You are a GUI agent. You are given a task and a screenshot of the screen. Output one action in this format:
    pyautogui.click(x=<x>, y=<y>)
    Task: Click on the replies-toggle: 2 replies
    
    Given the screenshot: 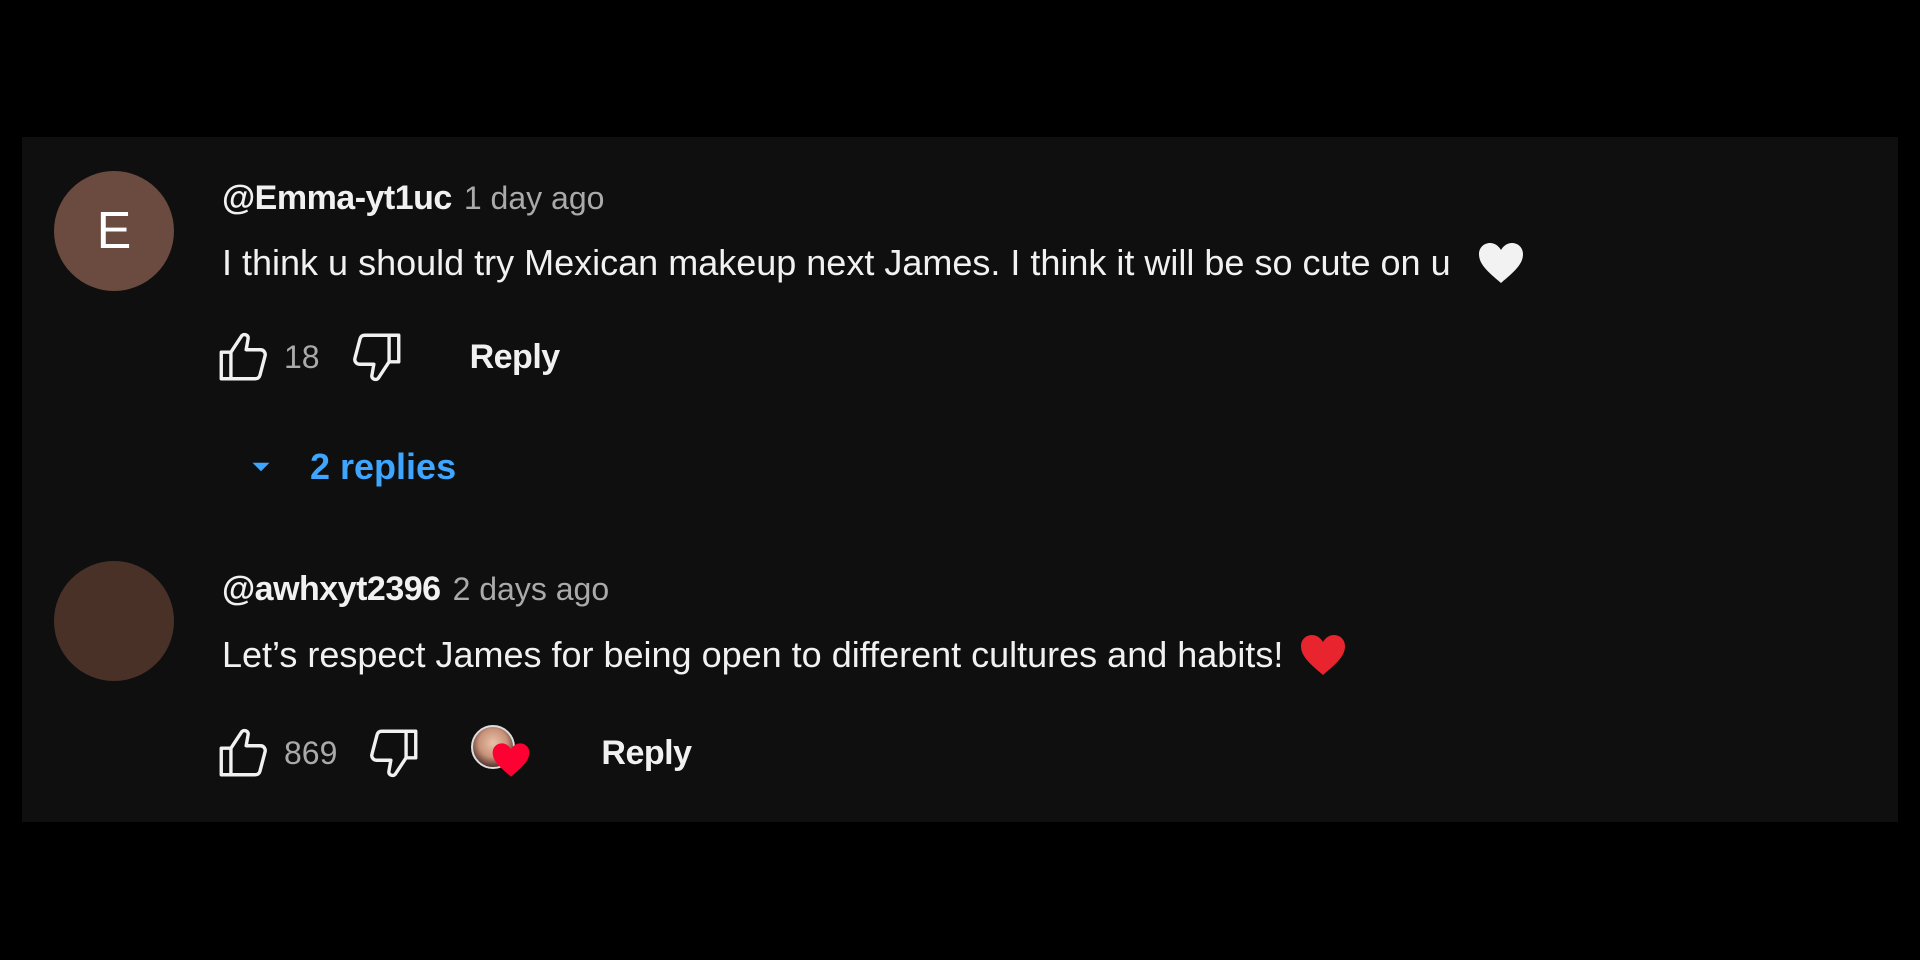 What is the action you would take?
    pyautogui.click(x=350, y=467)
    